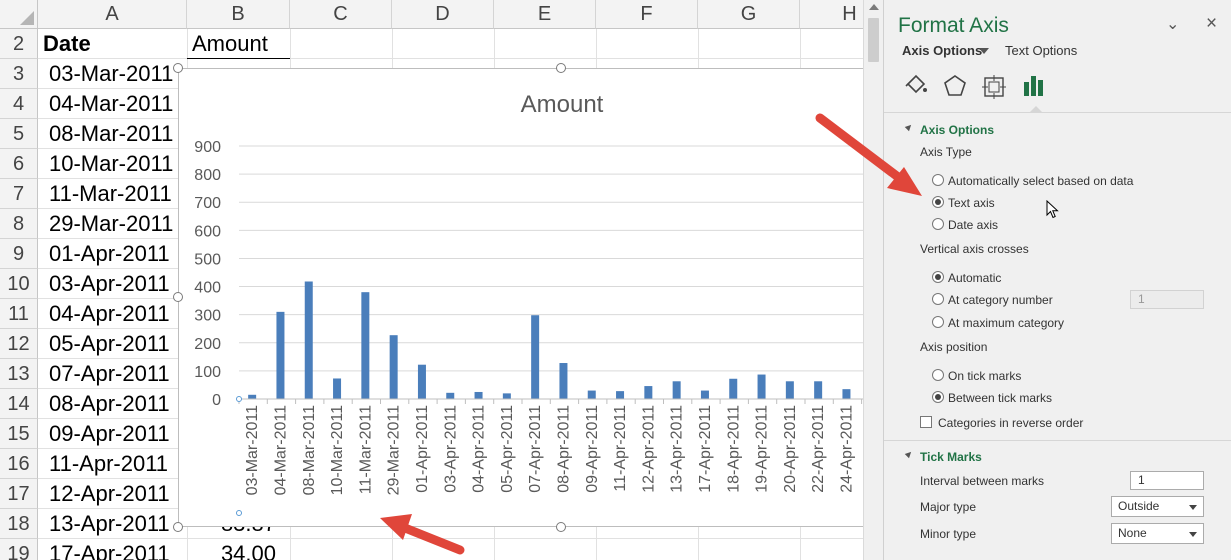 The height and width of the screenshot is (560, 1231). What do you see at coordinates (938, 322) in the screenshot?
I see `radio-crosses-at-max` at bounding box center [938, 322].